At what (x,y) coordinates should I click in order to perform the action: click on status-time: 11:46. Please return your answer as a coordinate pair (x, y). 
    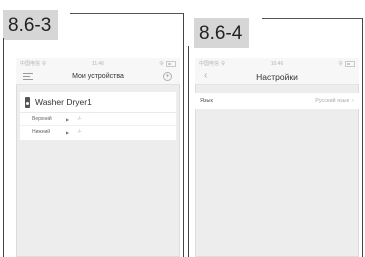
    Looking at the image, I should click on (98, 63).